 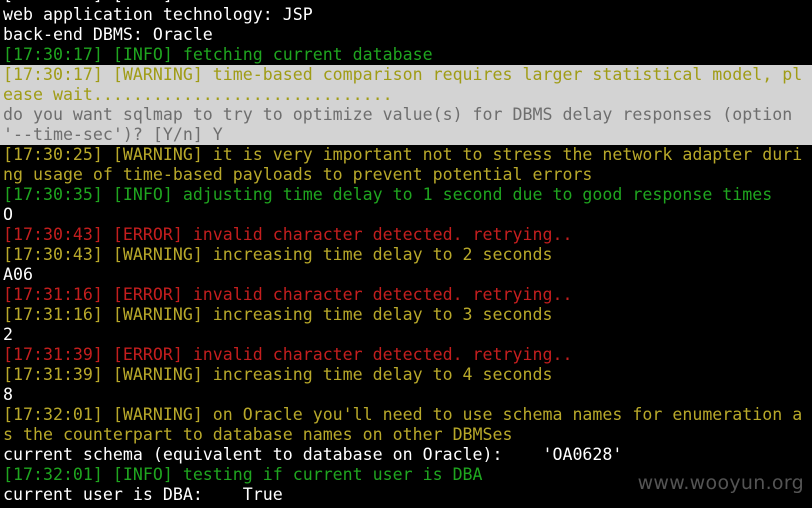 I want to click on terminal-line: O, so click(x=406, y=215).